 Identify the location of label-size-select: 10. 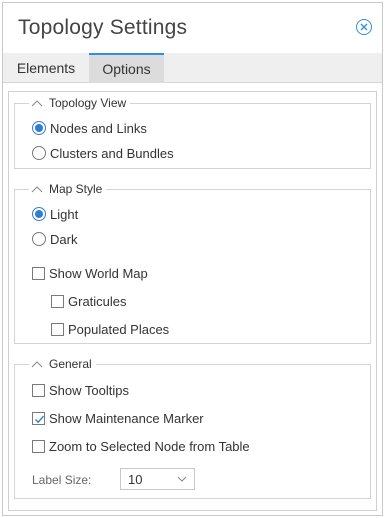
(157, 479).